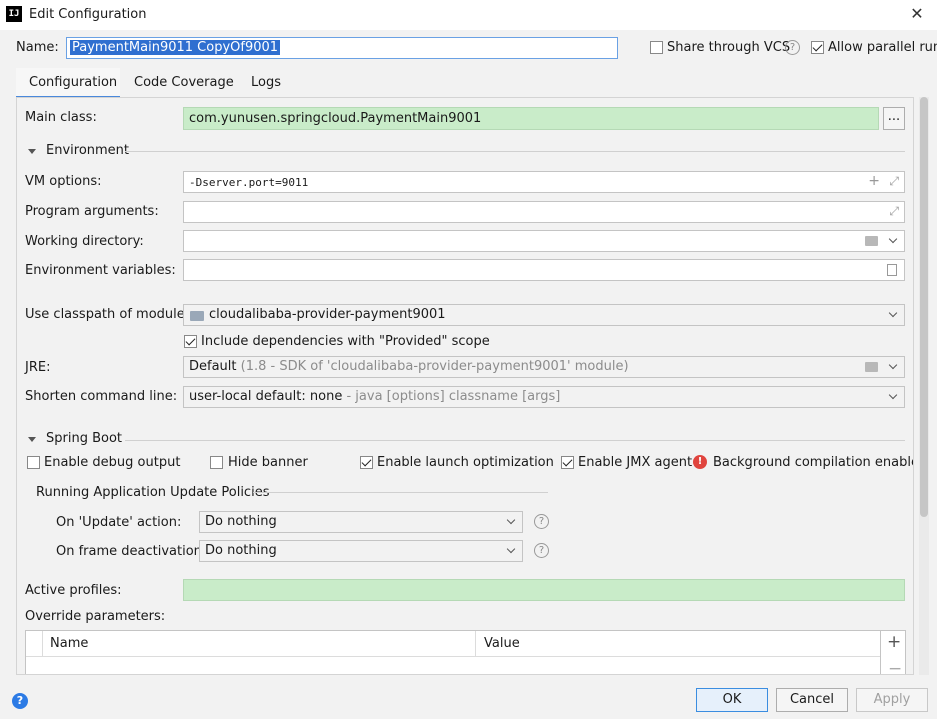 Image resolution: width=937 pixels, height=719 pixels. What do you see at coordinates (366, 462) in the screenshot?
I see `launch-optimization-checkbox` at bounding box center [366, 462].